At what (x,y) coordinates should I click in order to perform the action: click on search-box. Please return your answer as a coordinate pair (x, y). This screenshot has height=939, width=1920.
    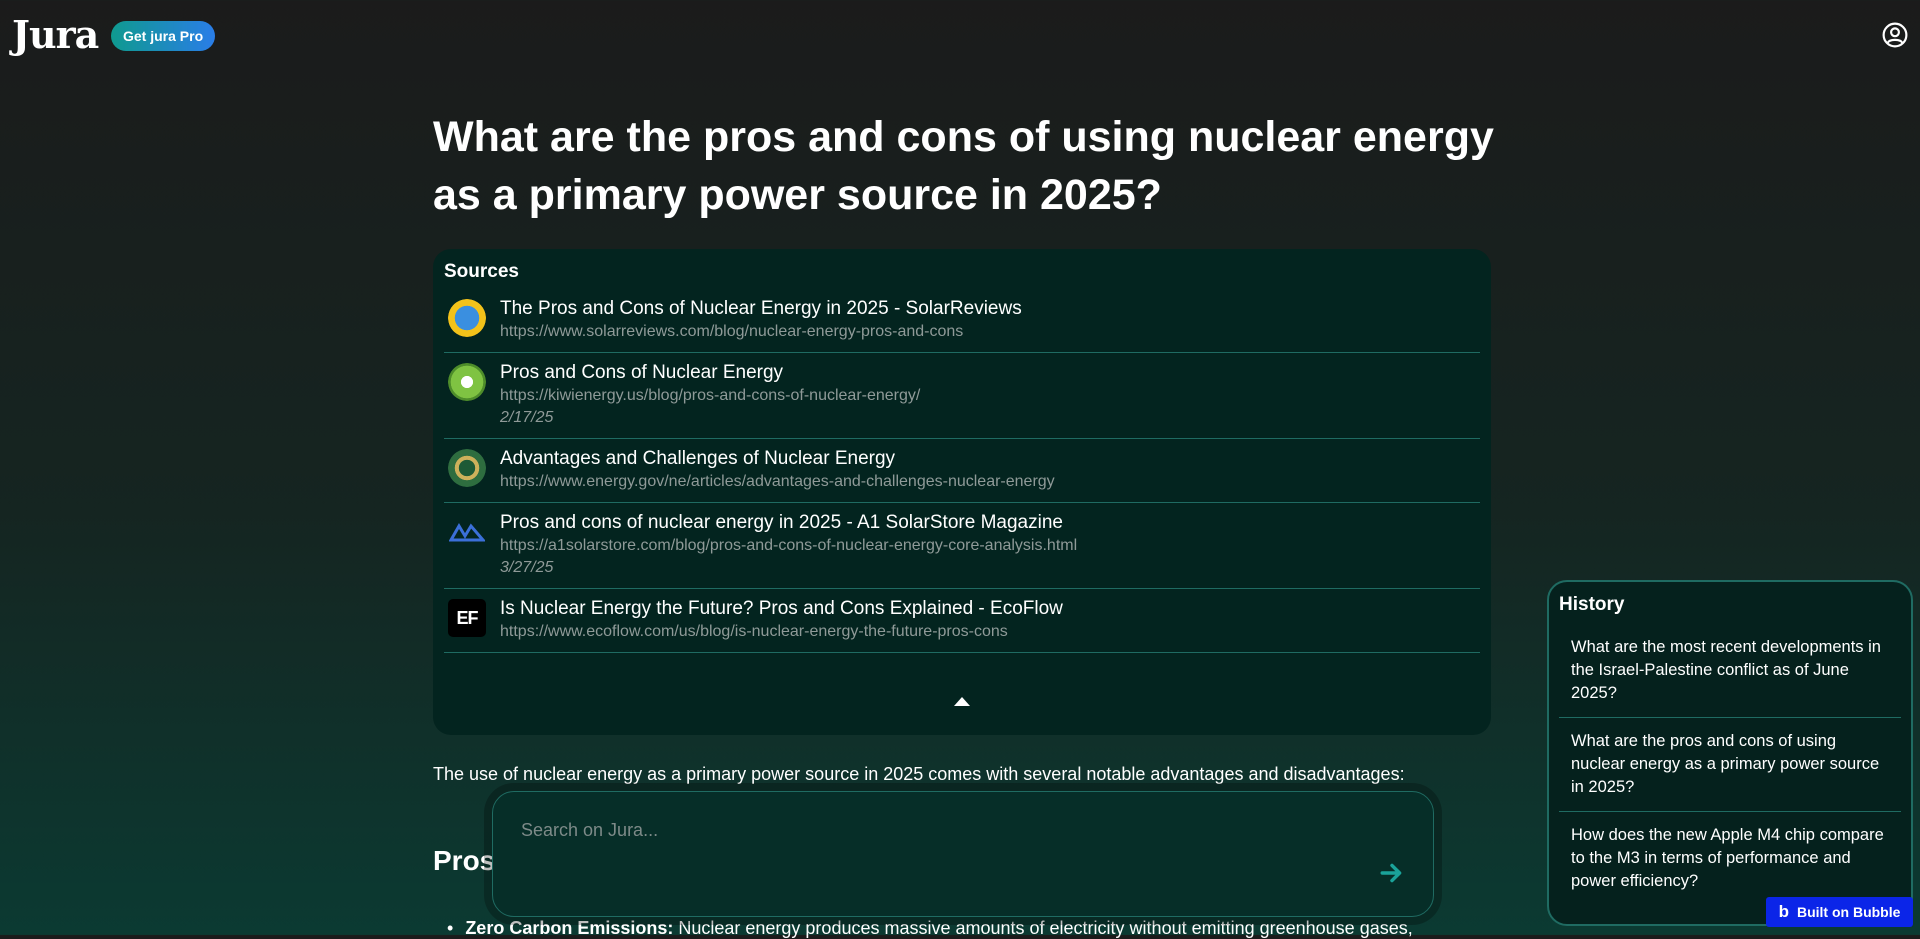
    Looking at the image, I should click on (963, 854).